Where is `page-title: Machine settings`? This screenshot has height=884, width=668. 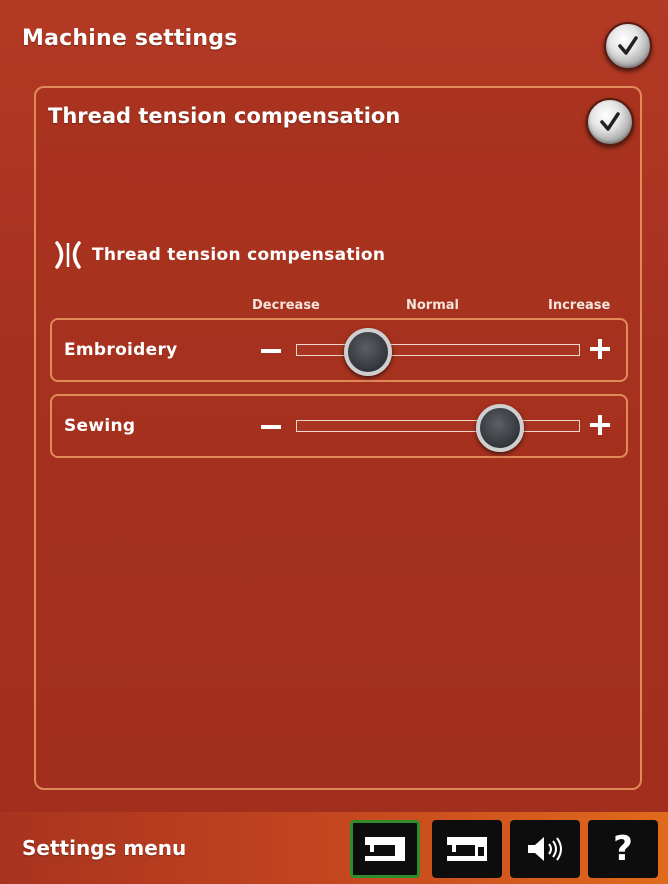
page-title: Machine settings is located at coordinates (130, 38).